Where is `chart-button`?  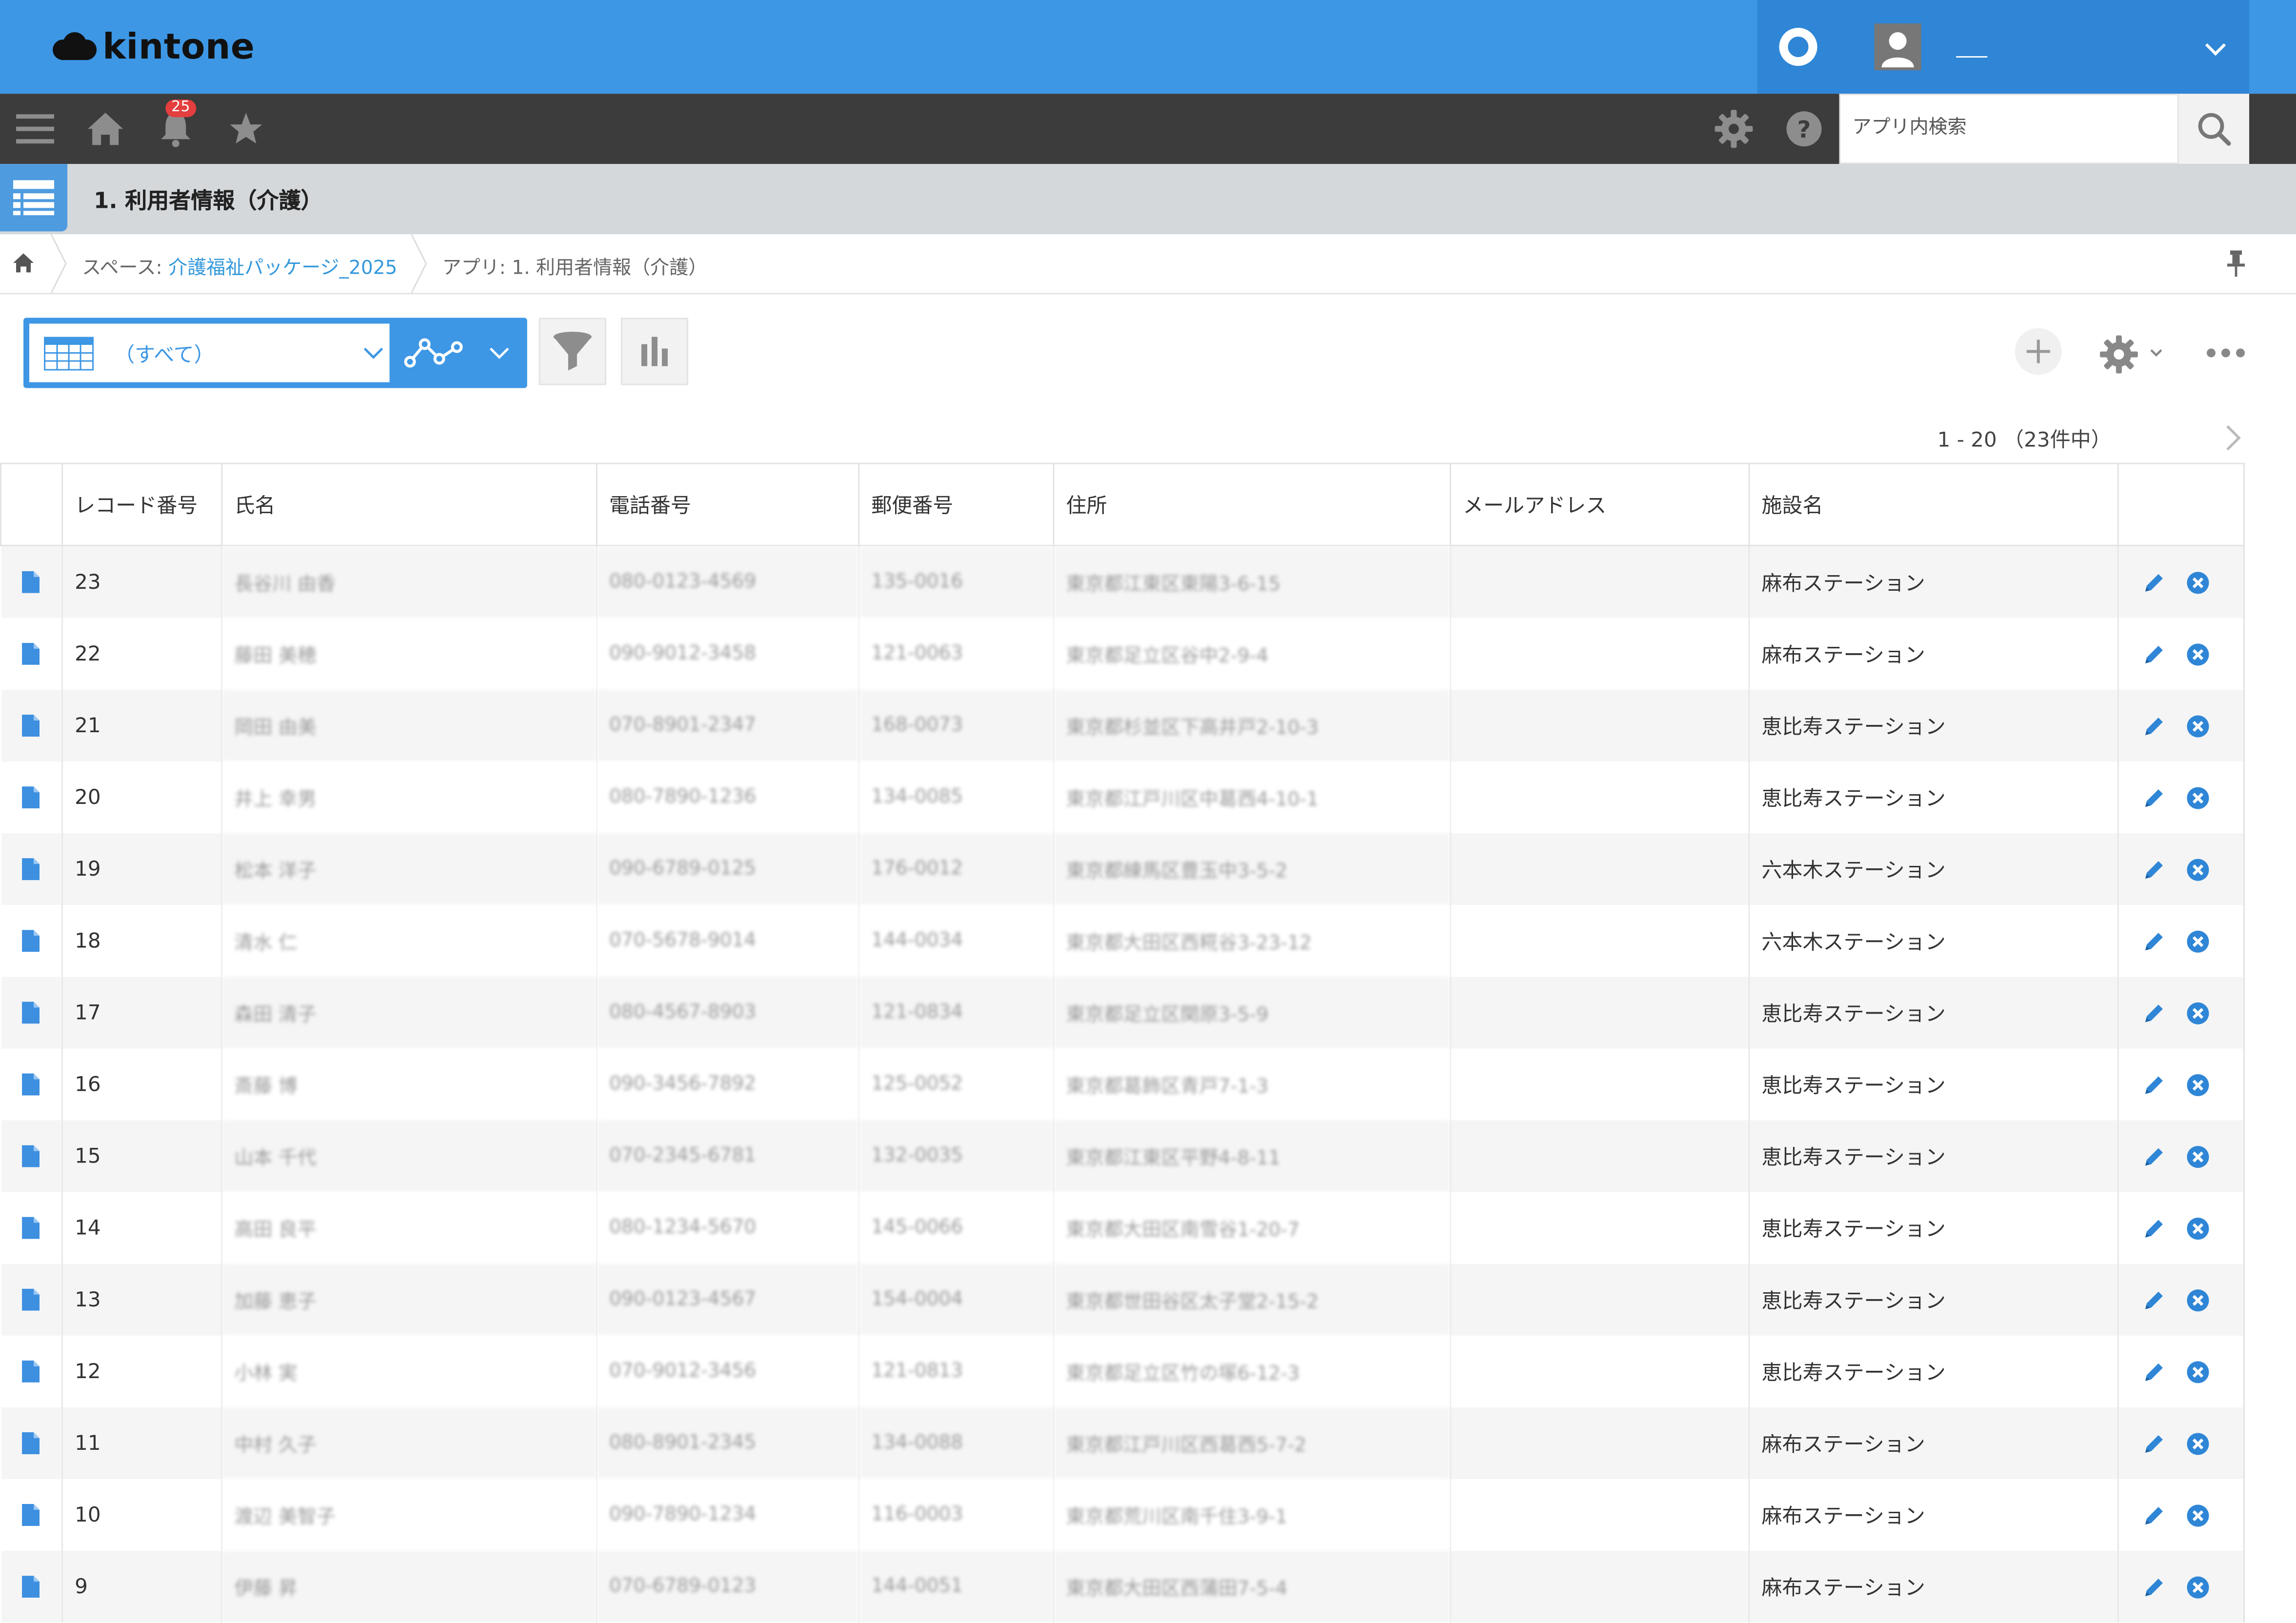
chart-button is located at coordinates (654, 351).